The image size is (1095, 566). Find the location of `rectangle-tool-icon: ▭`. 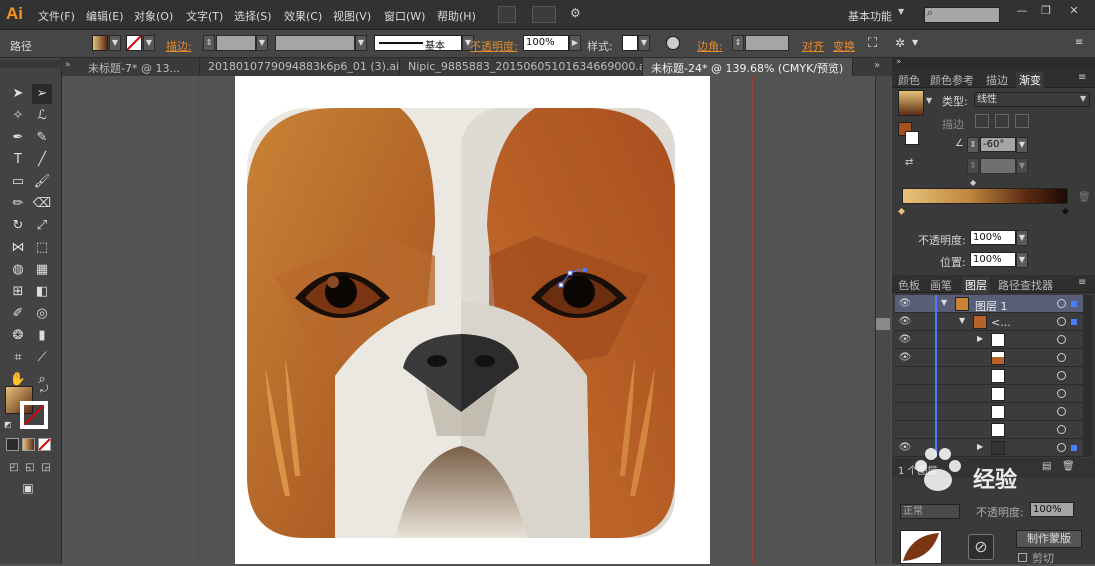

rectangle-tool-icon: ▭ is located at coordinates (18, 182).